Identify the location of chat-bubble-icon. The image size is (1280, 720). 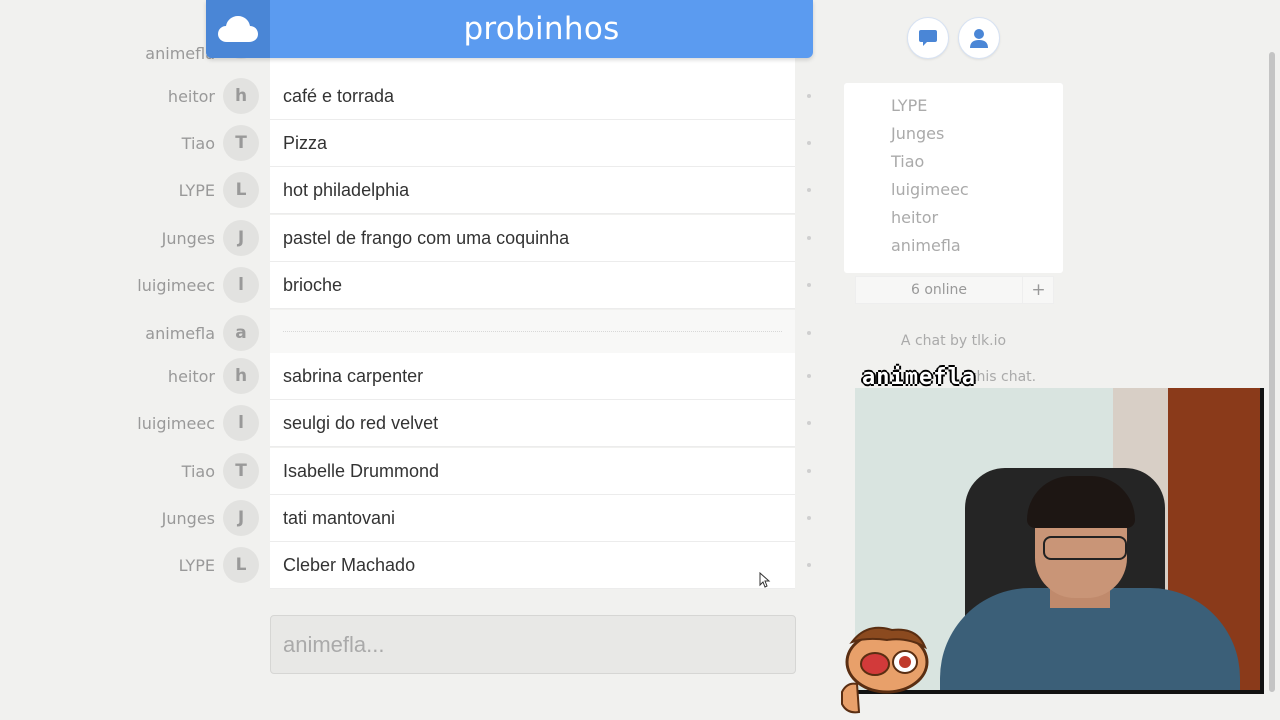
(928, 38).